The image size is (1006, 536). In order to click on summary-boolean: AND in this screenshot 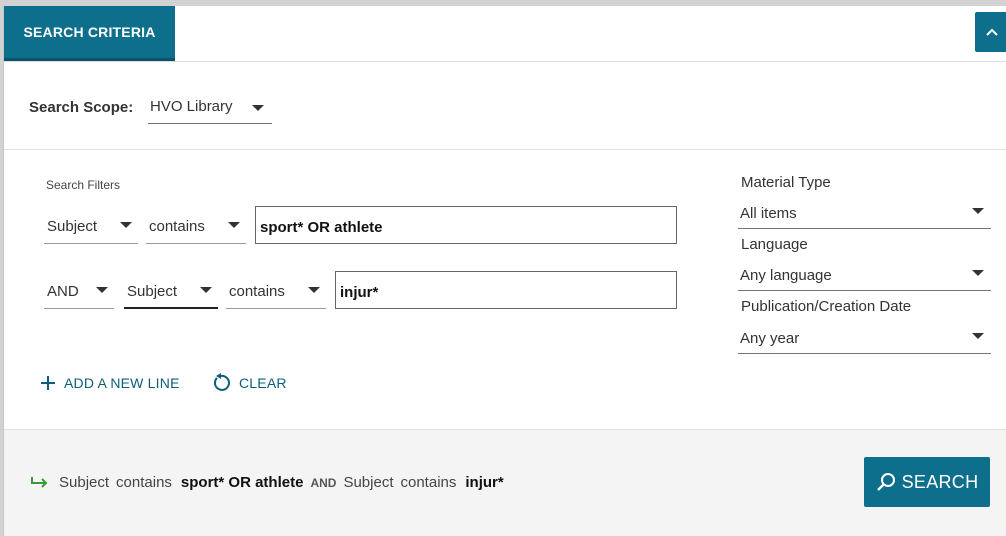, I will do `click(323, 483)`.